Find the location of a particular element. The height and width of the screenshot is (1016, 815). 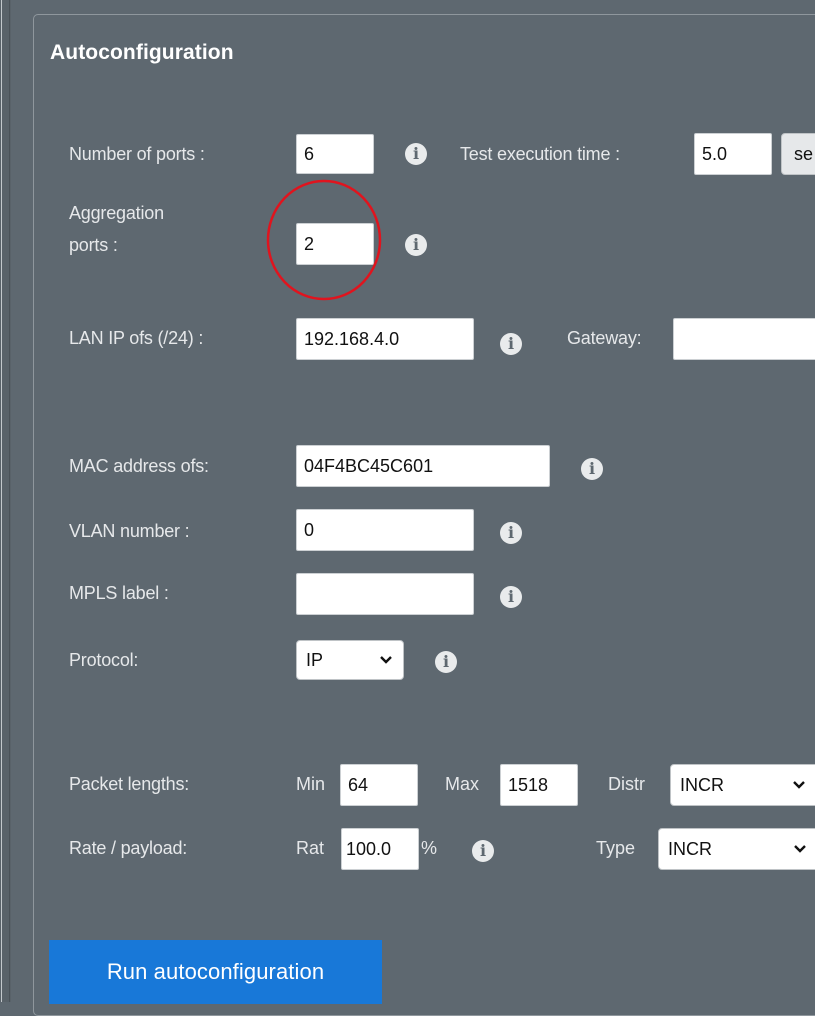

type-select: INCR is located at coordinates (736, 849).